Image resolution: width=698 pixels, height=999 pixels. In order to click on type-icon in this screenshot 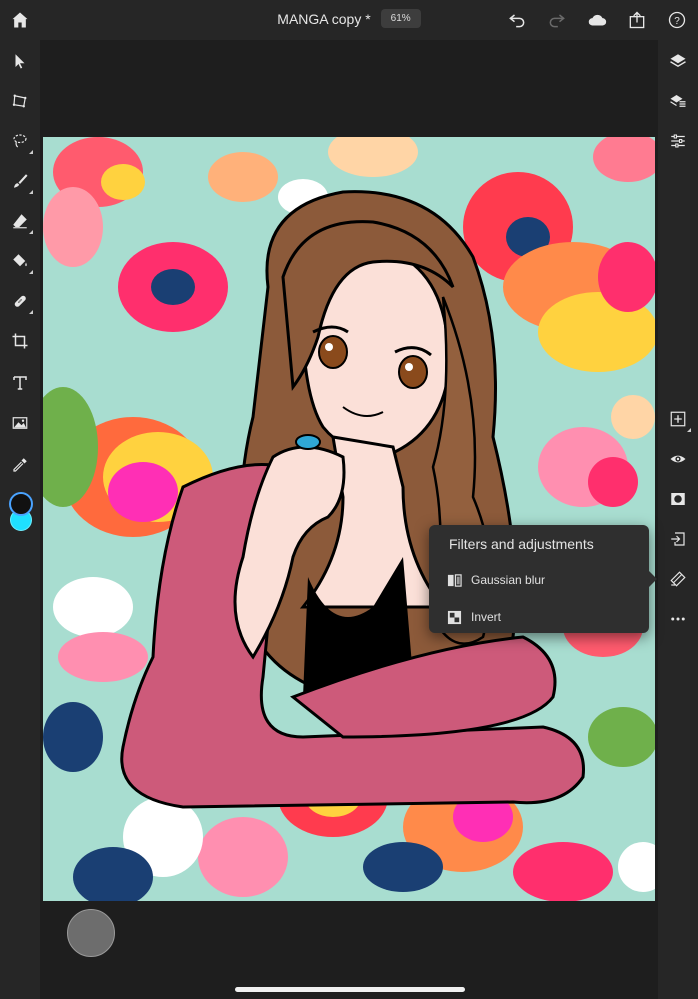, I will do `click(20, 383)`.